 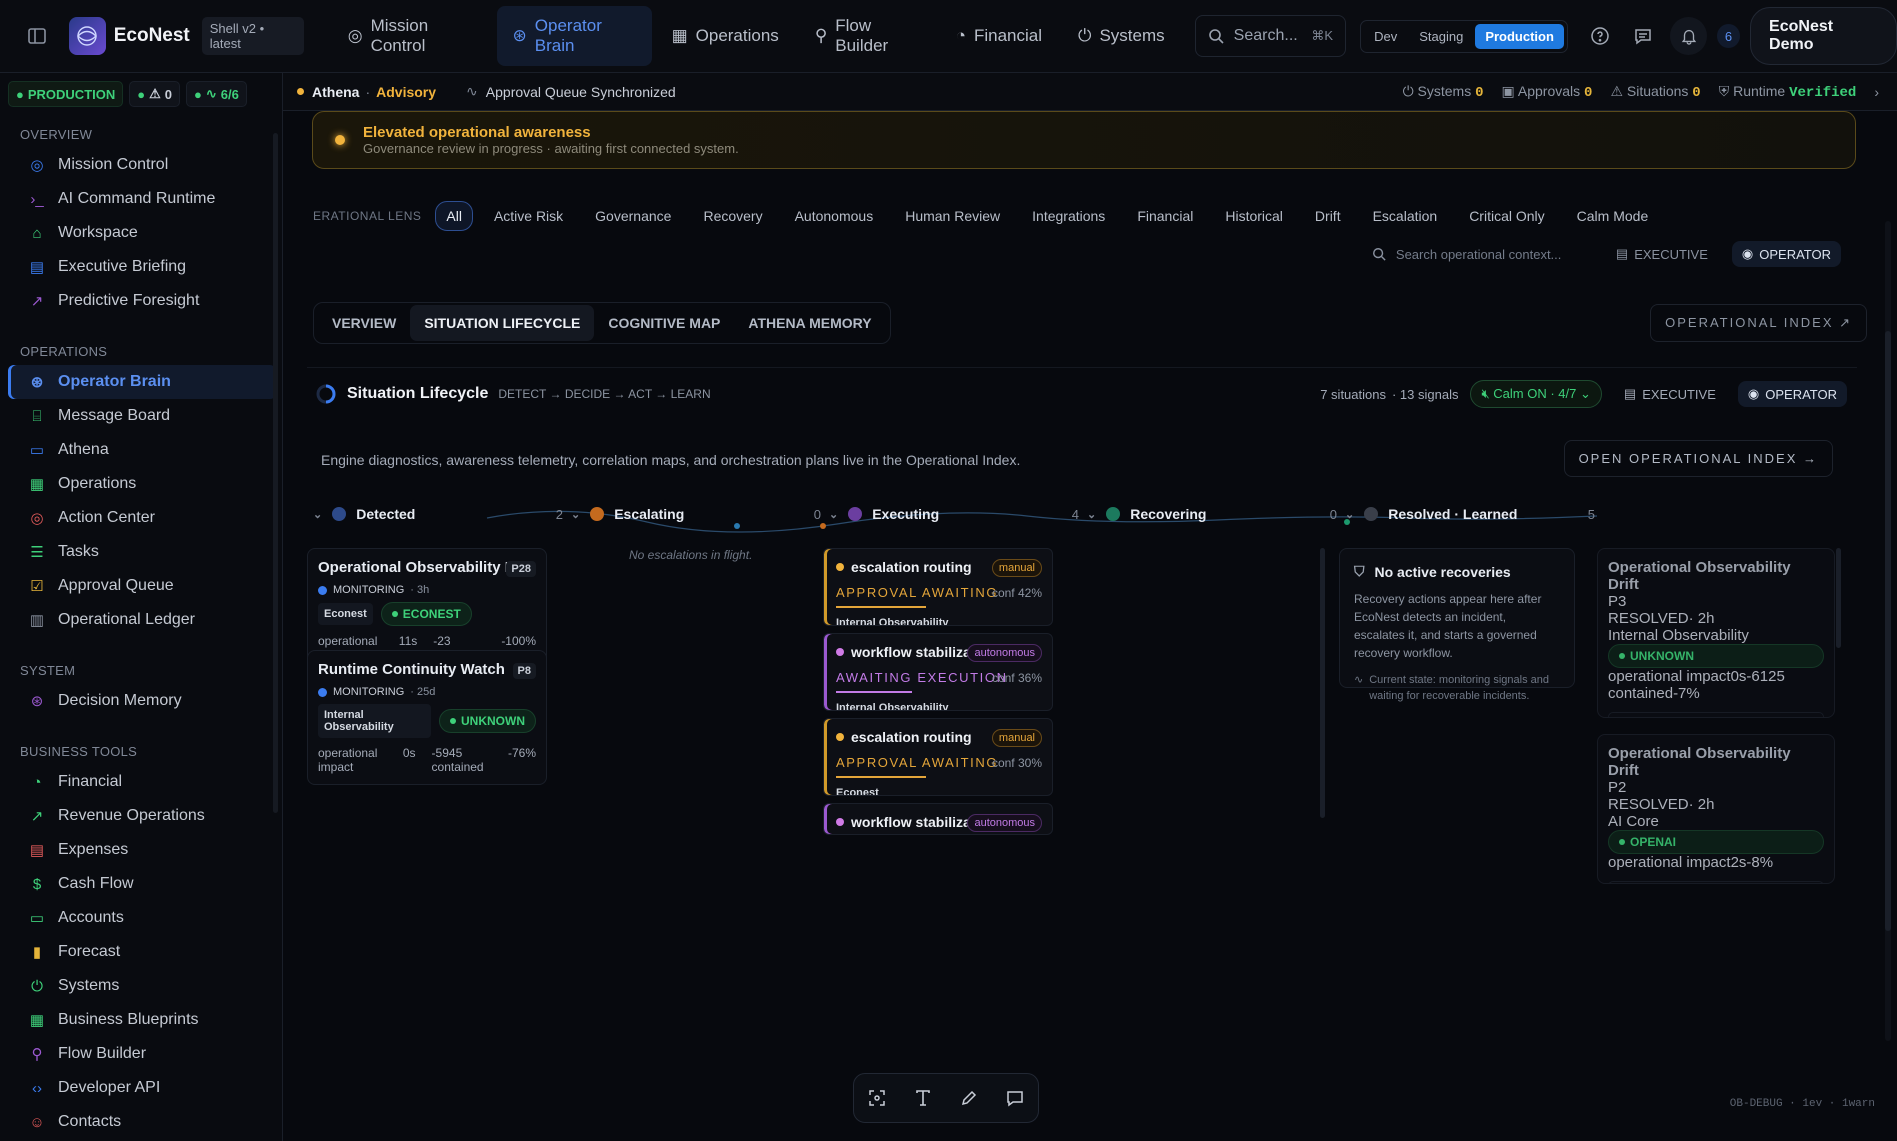 I want to click on lens-chip-calm-mode: Calm Mode, so click(x=1613, y=216).